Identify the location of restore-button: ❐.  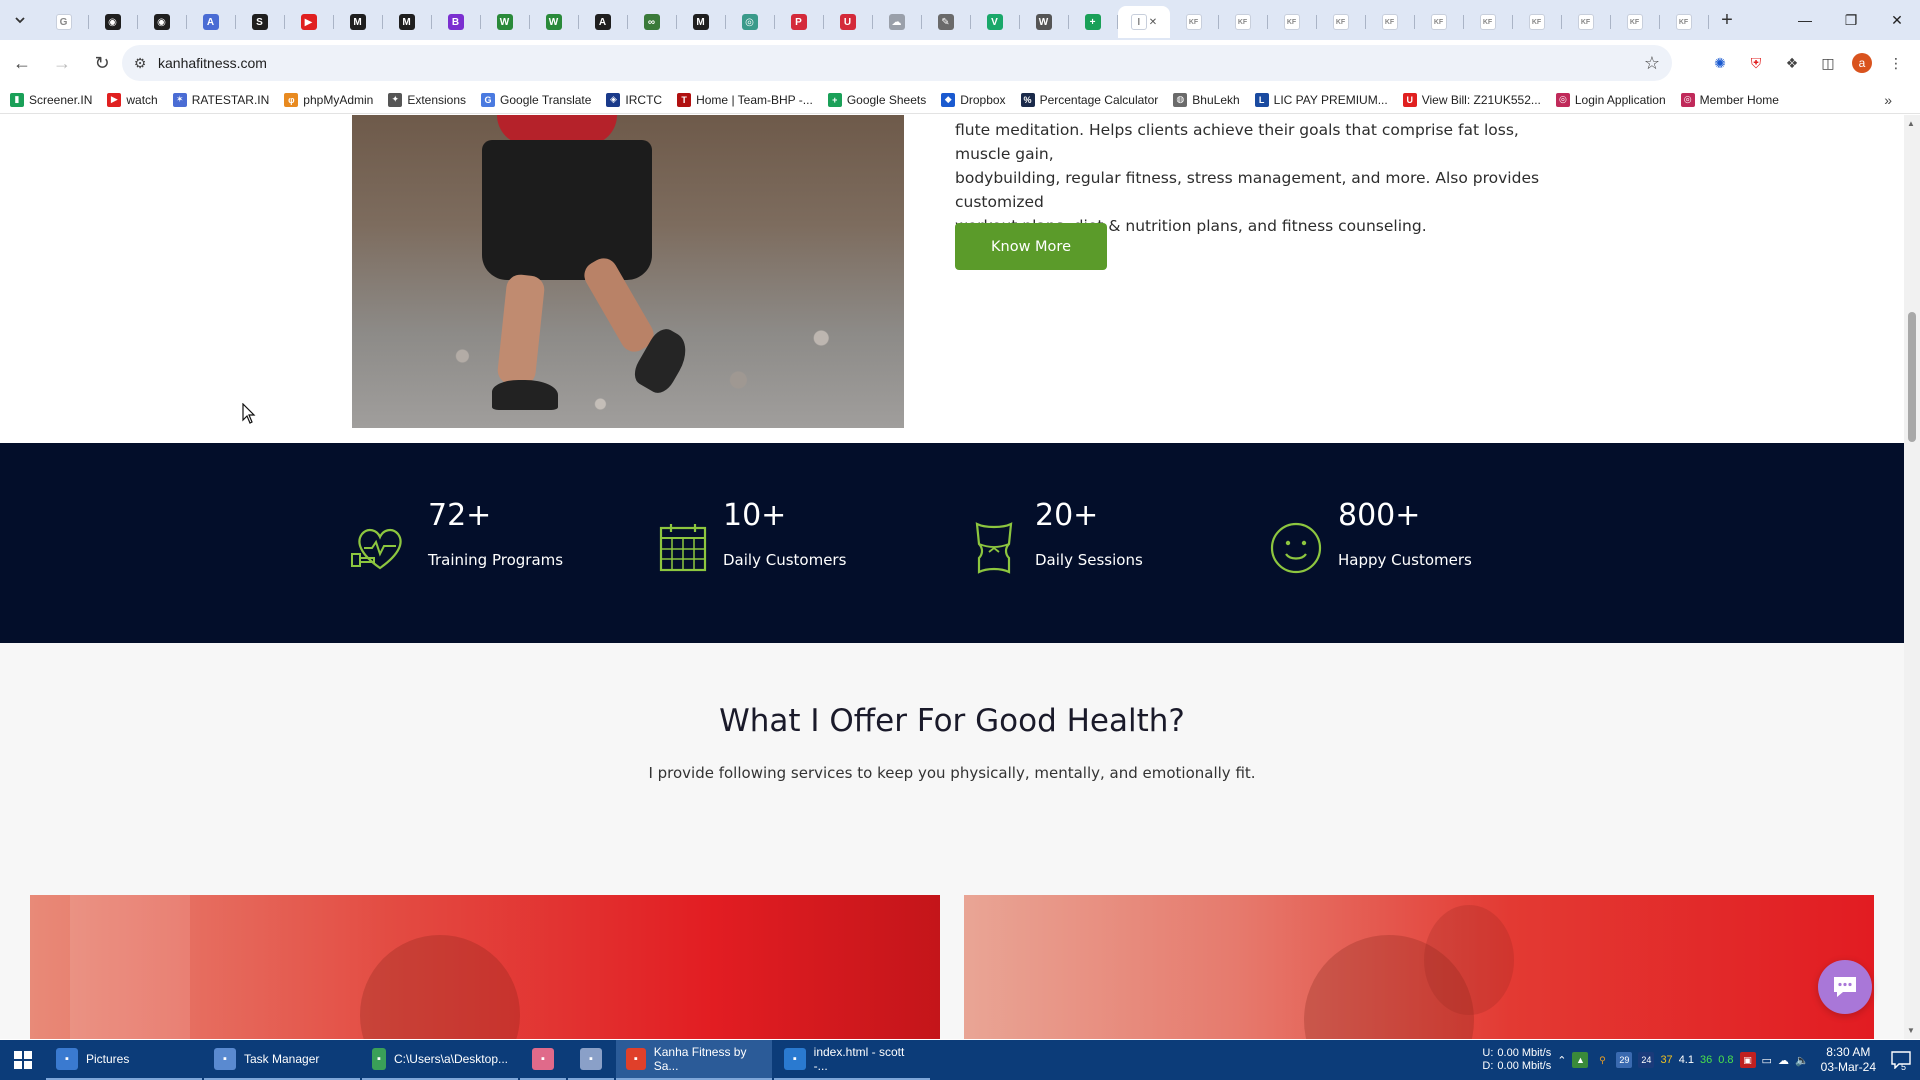
(1851, 20).